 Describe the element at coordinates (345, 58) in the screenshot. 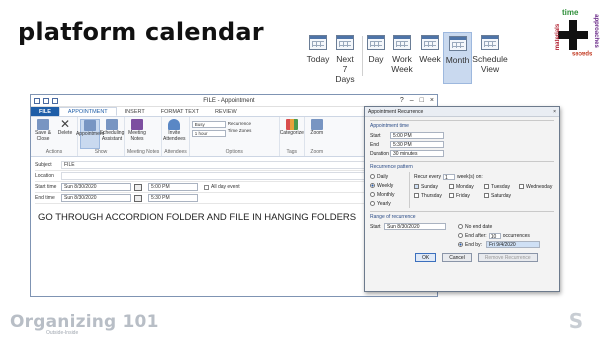

I see `view-next7-button: Next 7 Days` at that location.